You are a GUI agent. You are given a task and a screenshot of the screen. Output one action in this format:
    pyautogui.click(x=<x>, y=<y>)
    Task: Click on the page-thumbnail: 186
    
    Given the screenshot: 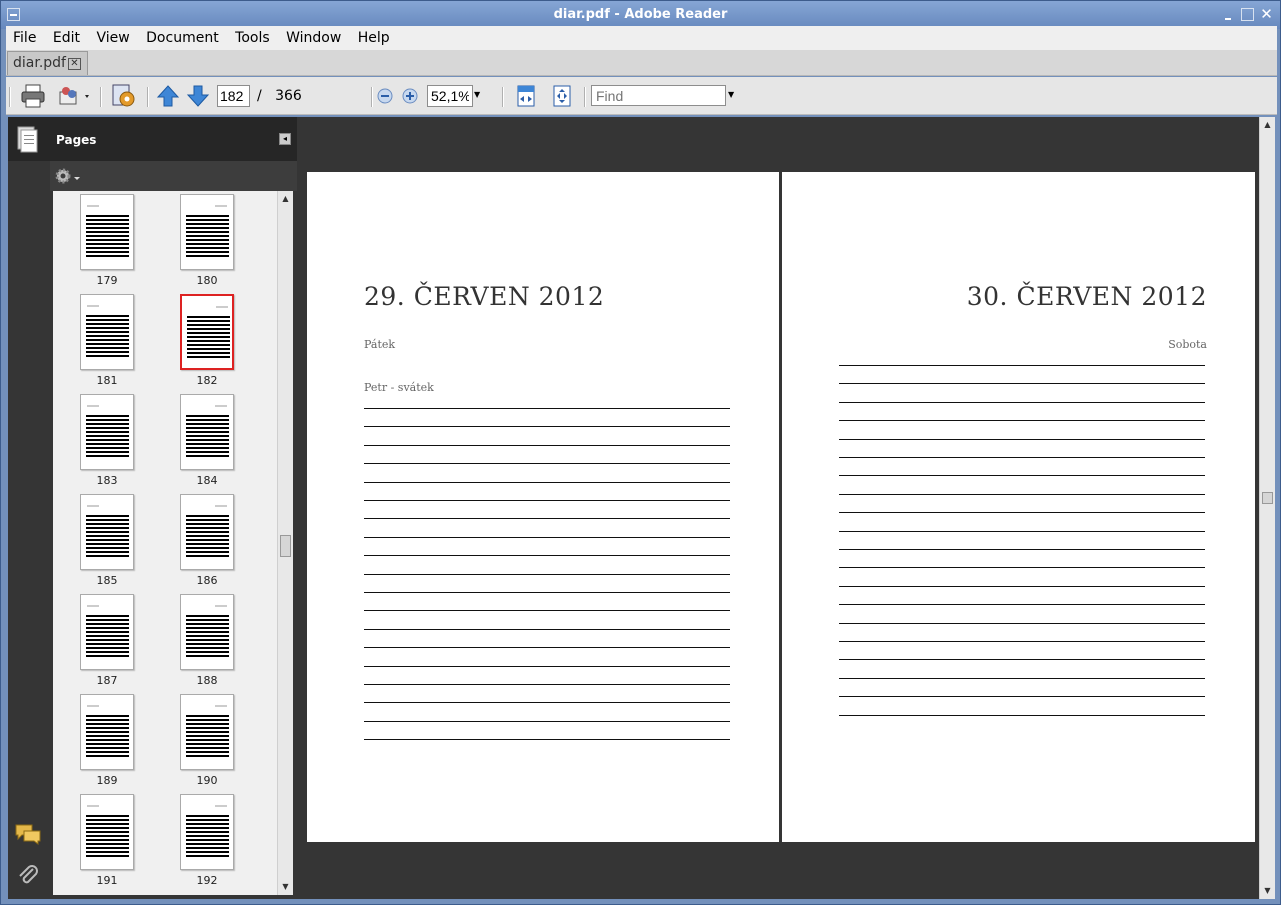 What is the action you would take?
    pyautogui.click(x=203, y=544)
    